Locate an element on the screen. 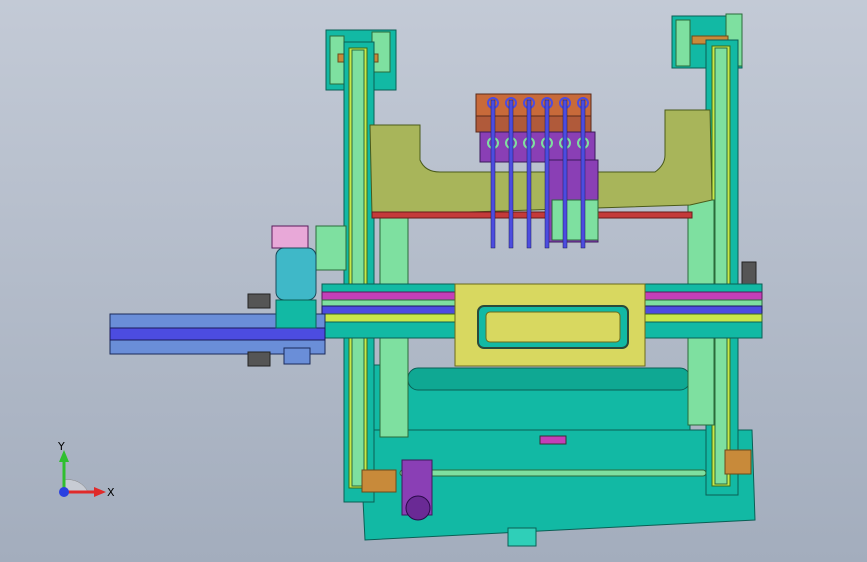 This screenshot has height=562, width=867. x-axis-label: X is located at coordinates (111, 492).